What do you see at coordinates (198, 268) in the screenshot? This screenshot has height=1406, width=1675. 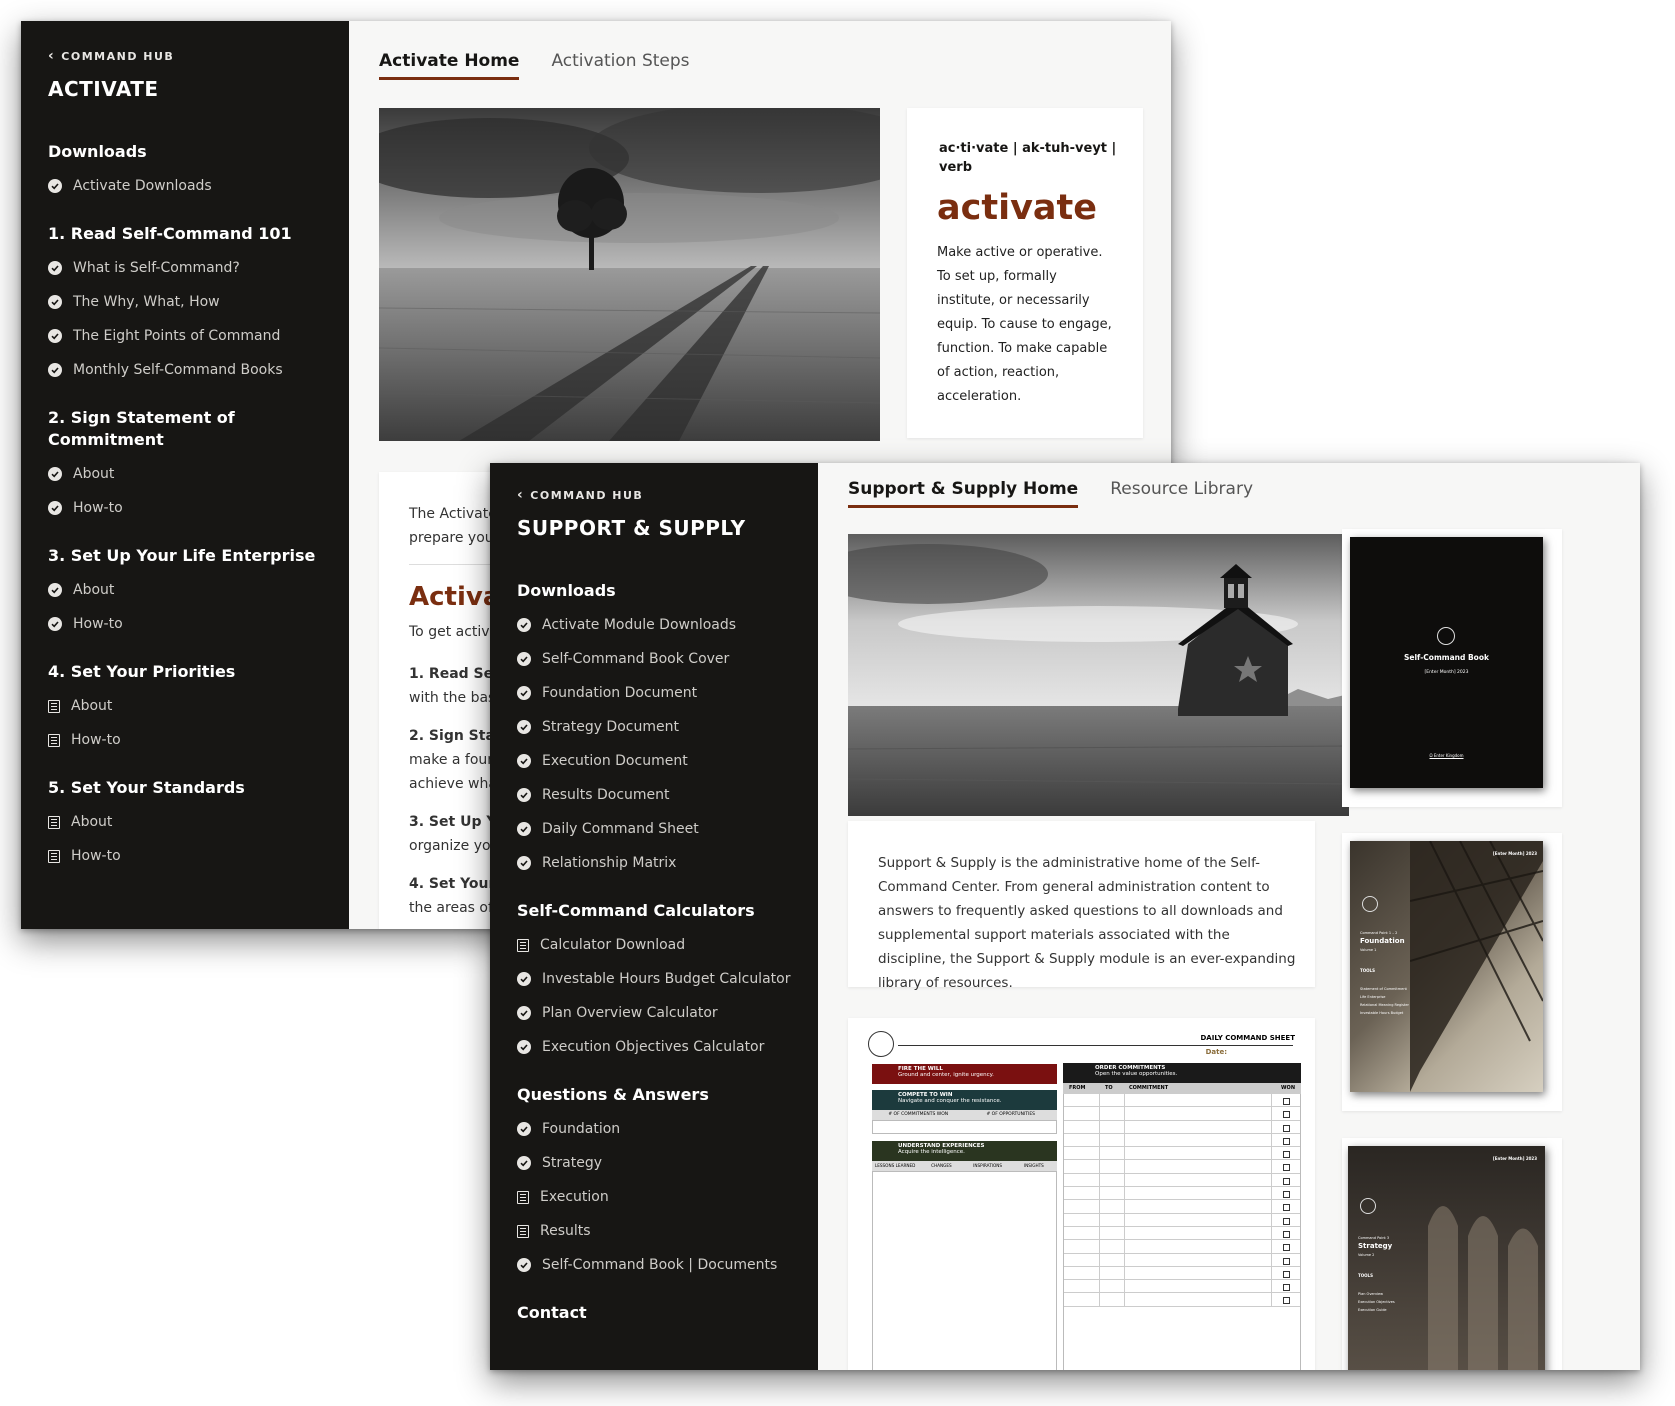 I see `nav-item: What is Self-Command?` at bounding box center [198, 268].